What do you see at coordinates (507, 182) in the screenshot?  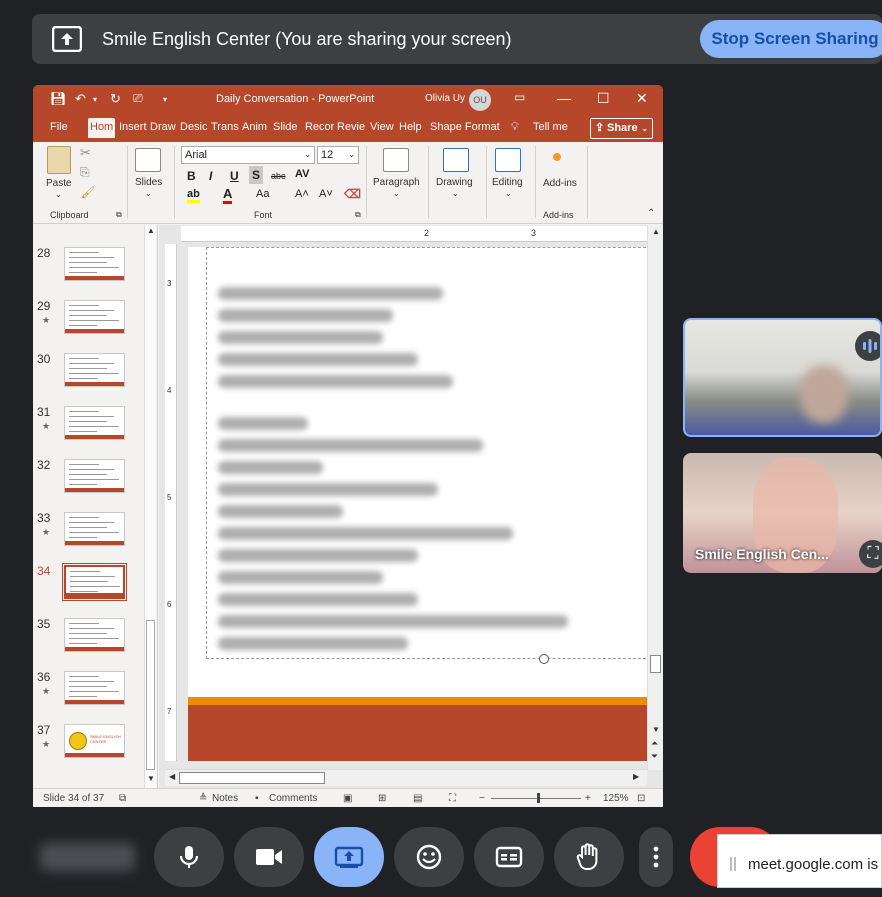 I see `editing-button: Editing` at bounding box center [507, 182].